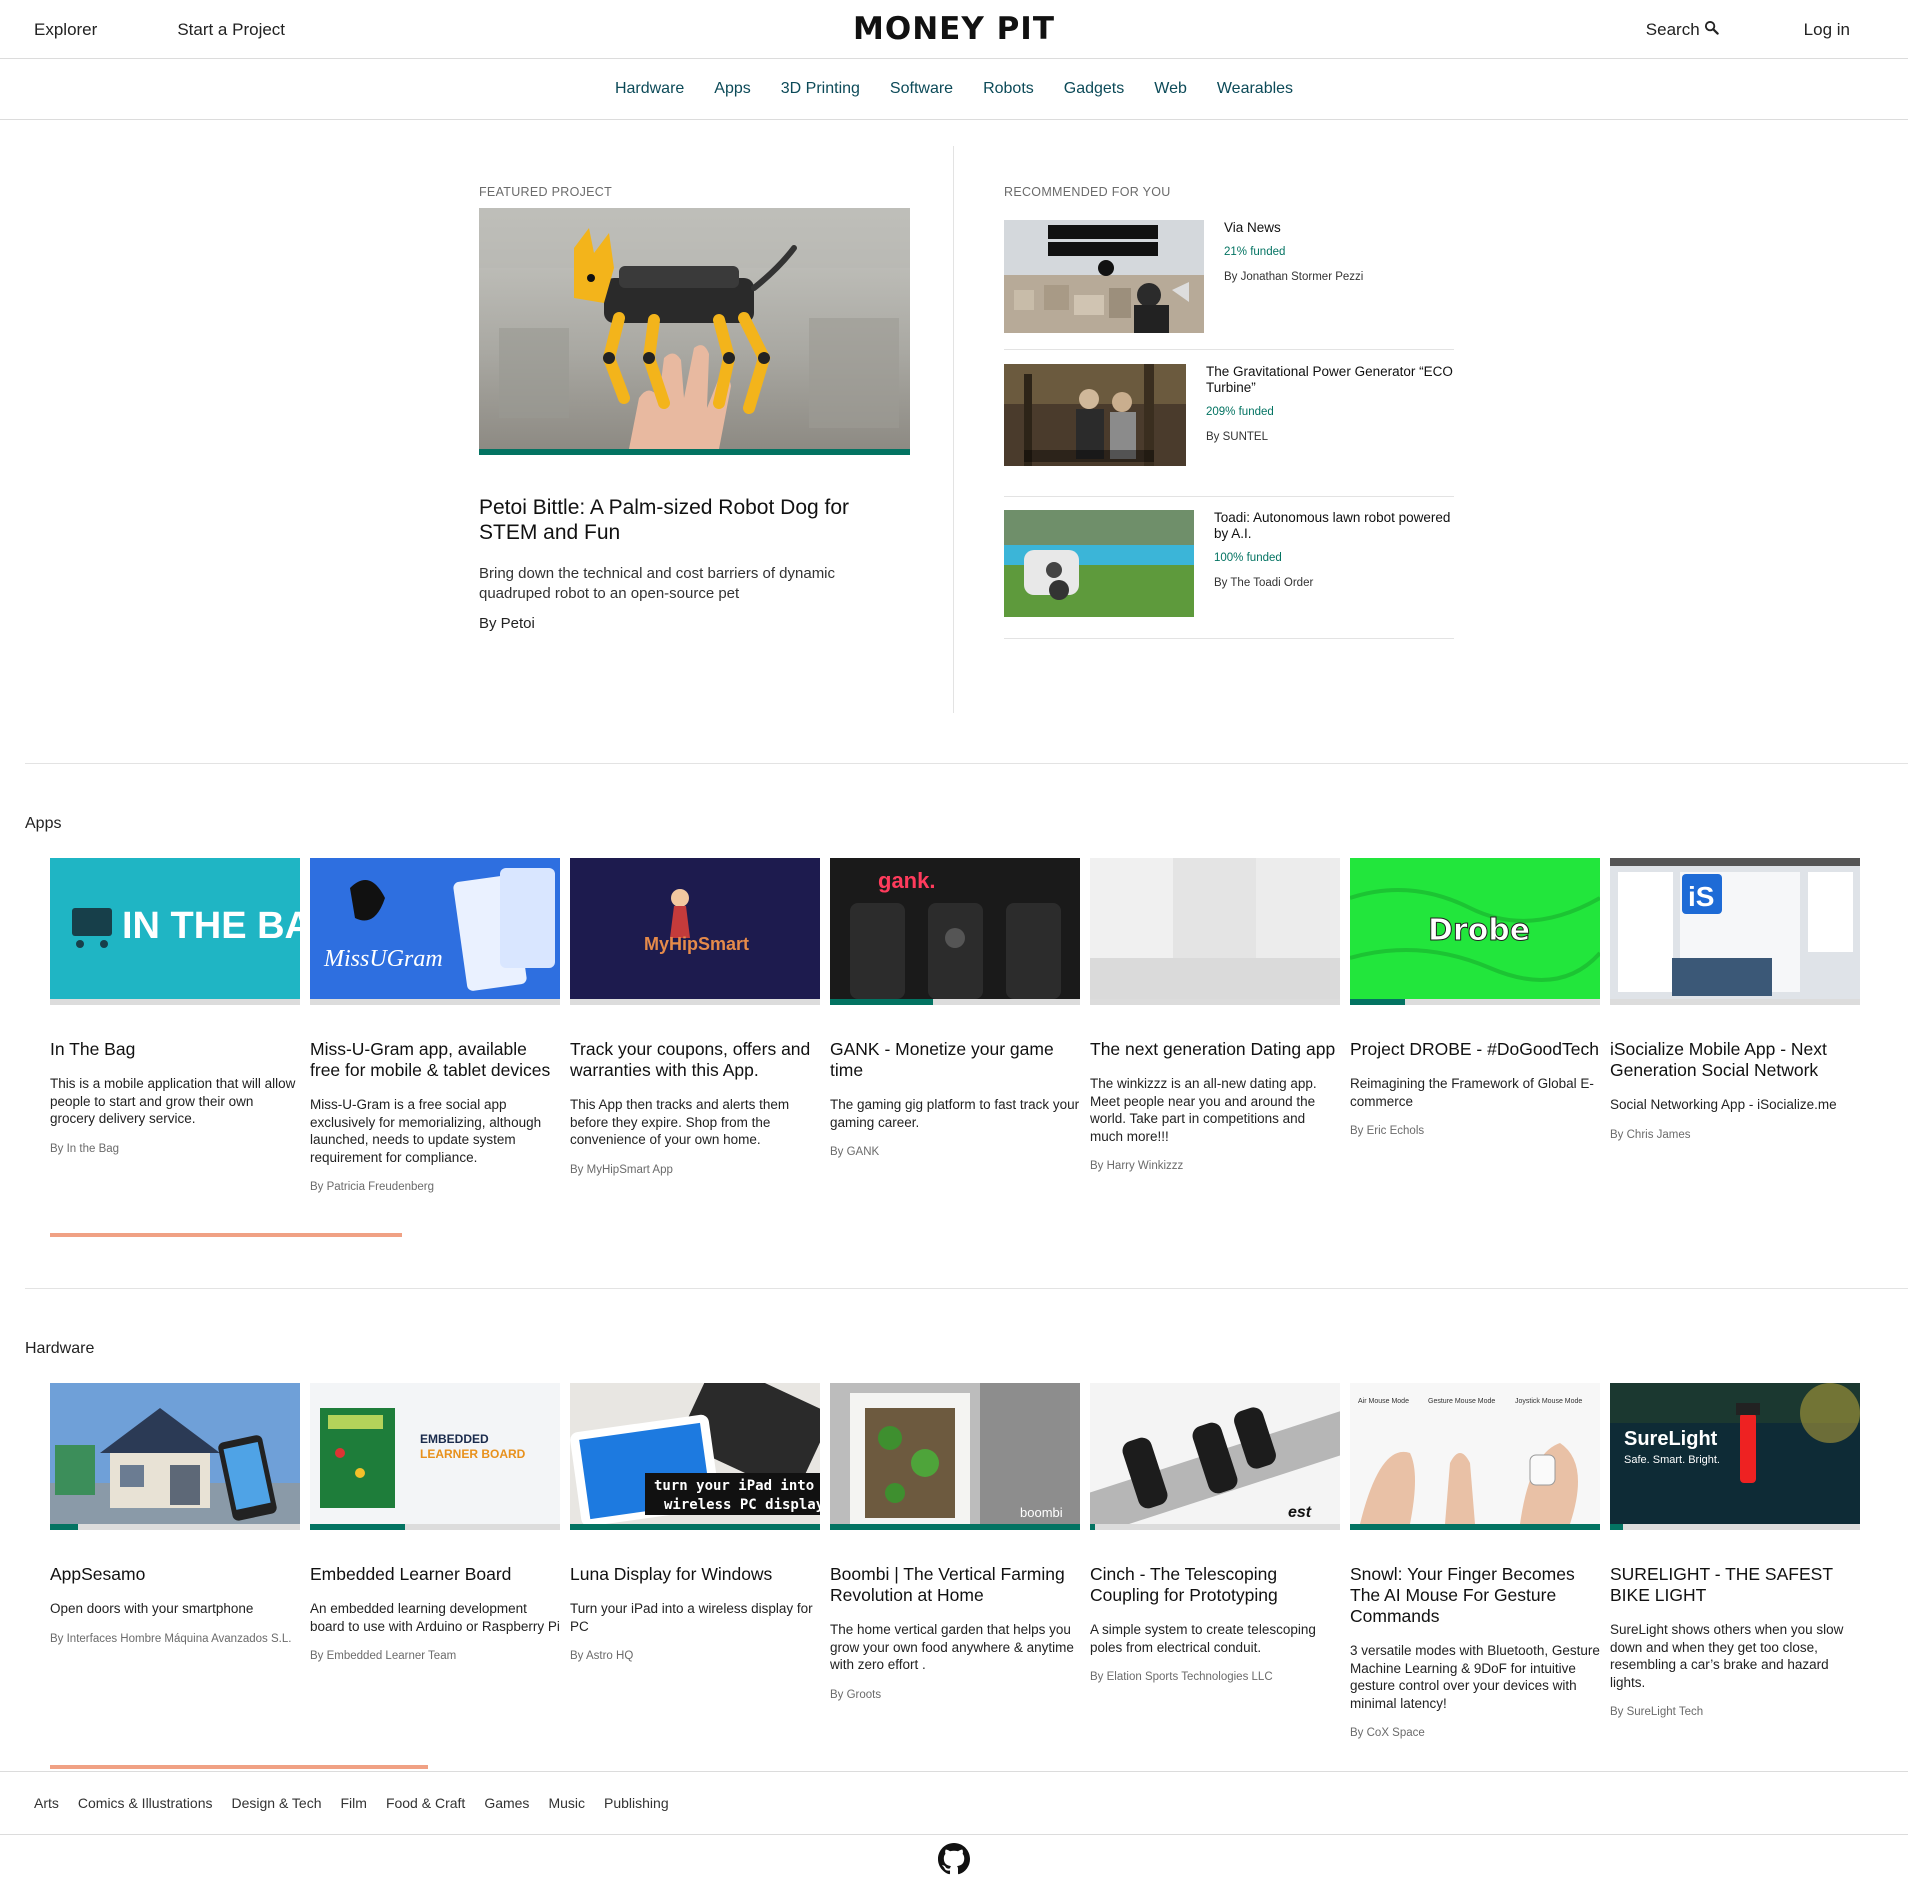 The image size is (1908, 1885). Describe the element at coordinates (820, 89) in the screenshot. I see `category-3d-printing: 3D Printing` at that location.